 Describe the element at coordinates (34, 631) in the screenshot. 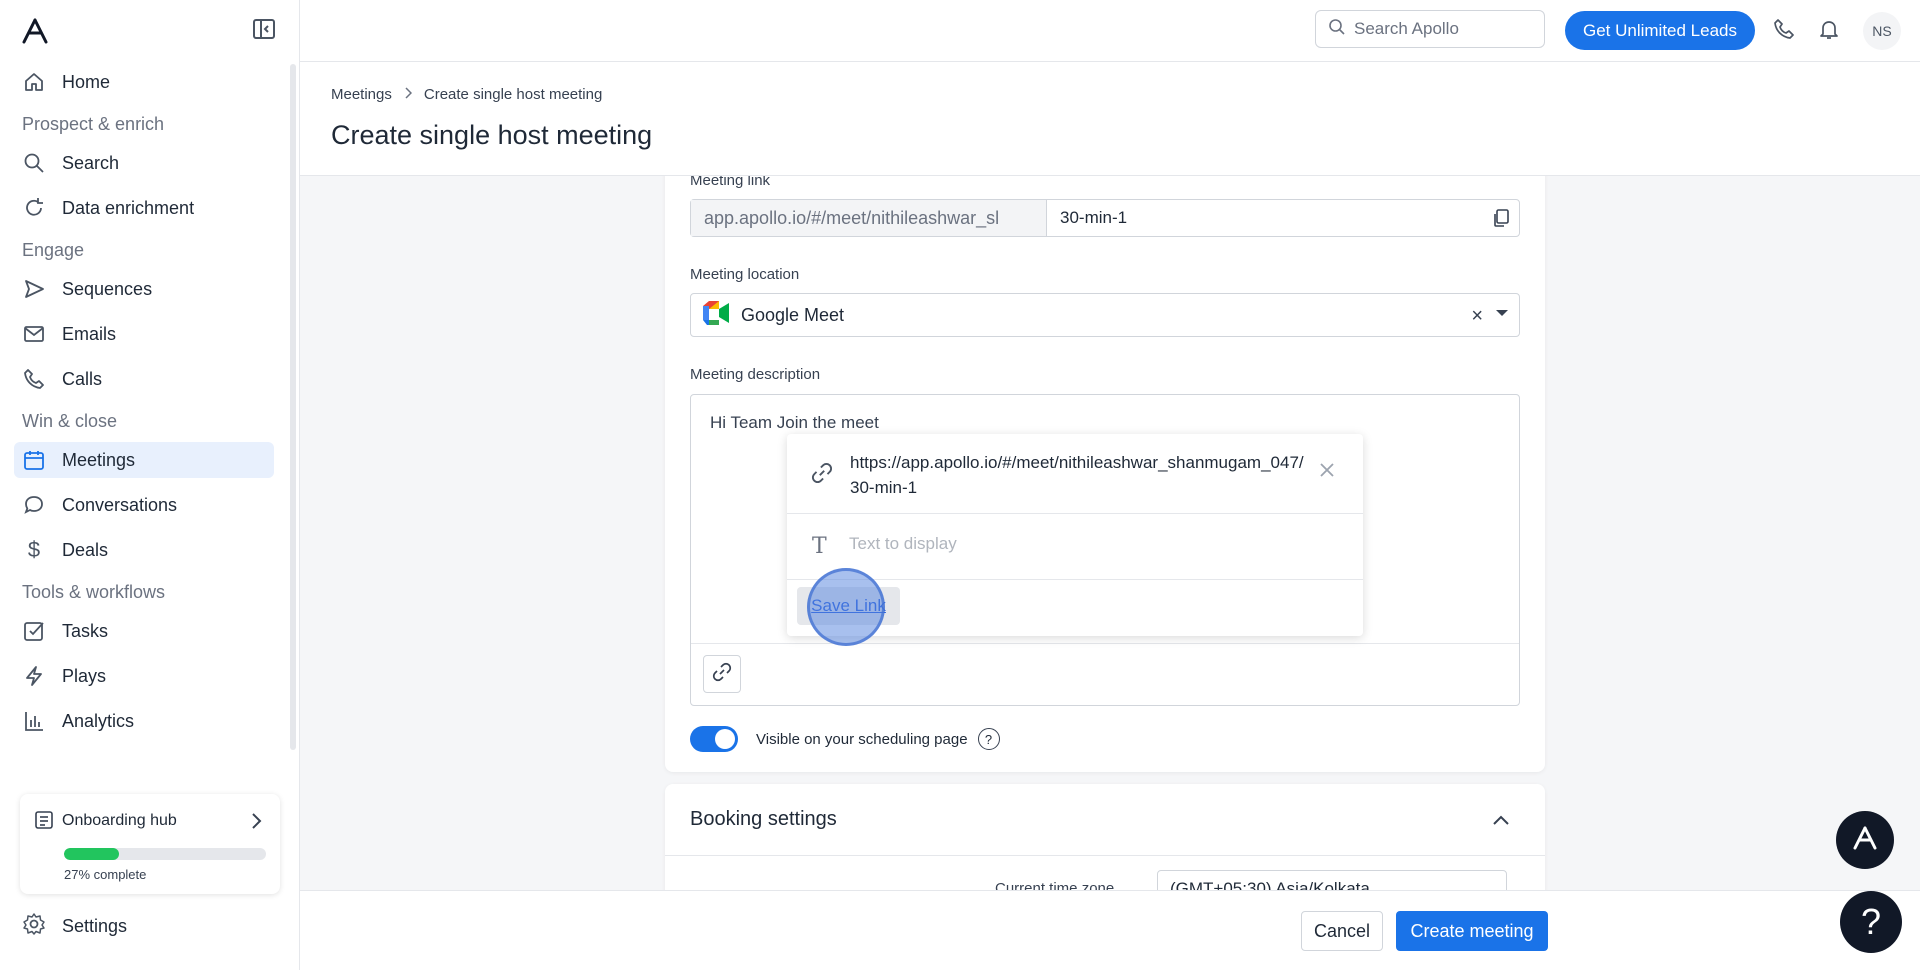

I see `checkbox-icon` at that location.